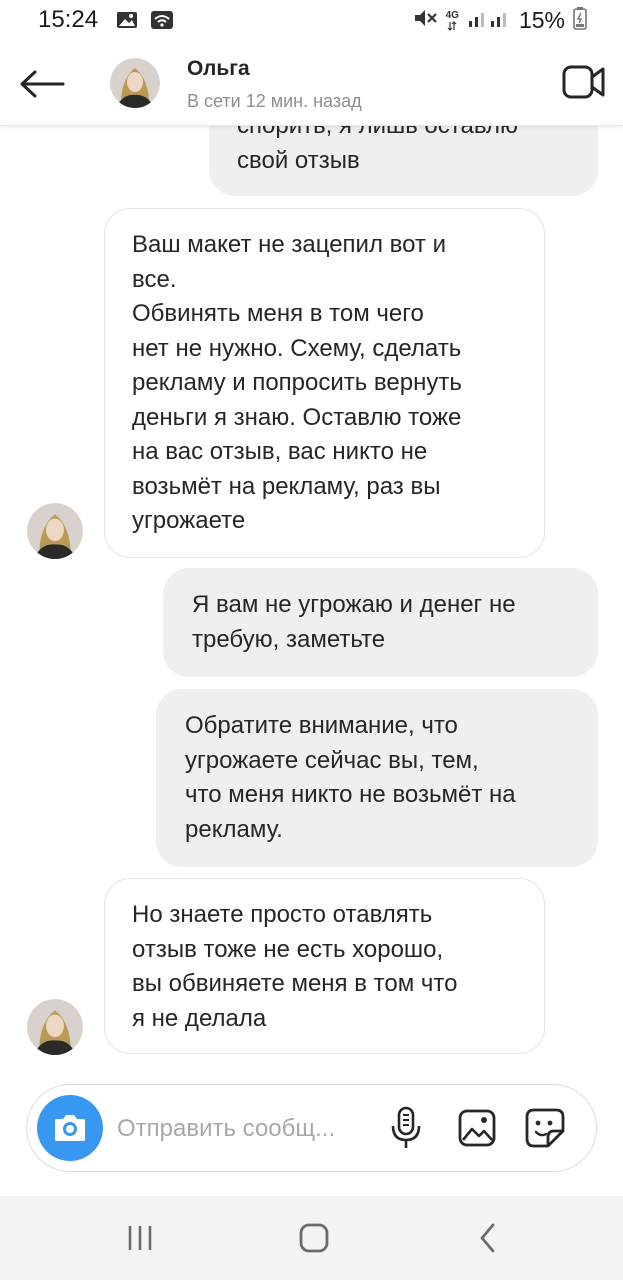 The height and width of the screenshot is (1280, 623). I want to click on chat-header: Ольга В сети 12 мин. назад, so click(311, 84).